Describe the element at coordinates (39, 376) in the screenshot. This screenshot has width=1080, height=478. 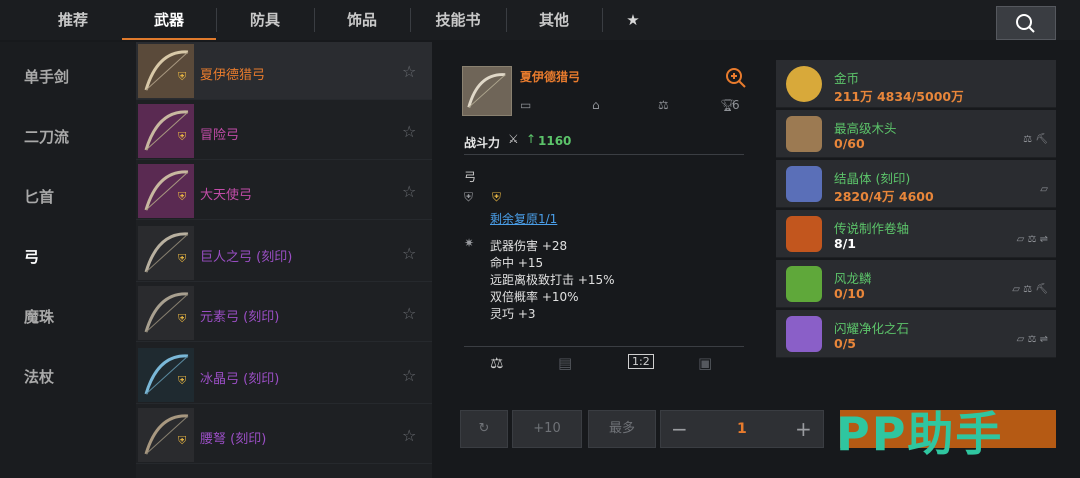
I see `category-staff: 法杖` at that location.